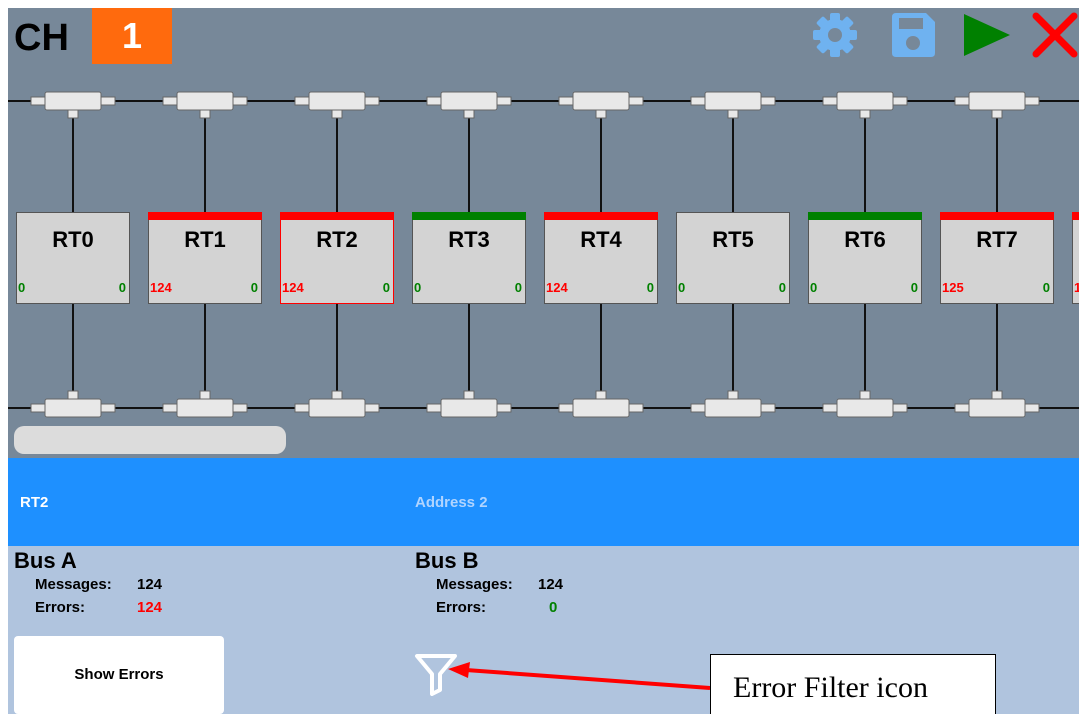  Describe the element at coordinates (733, 258) in the screenshot. I see `rt-box-rt5: RT5 0 0` at that location.